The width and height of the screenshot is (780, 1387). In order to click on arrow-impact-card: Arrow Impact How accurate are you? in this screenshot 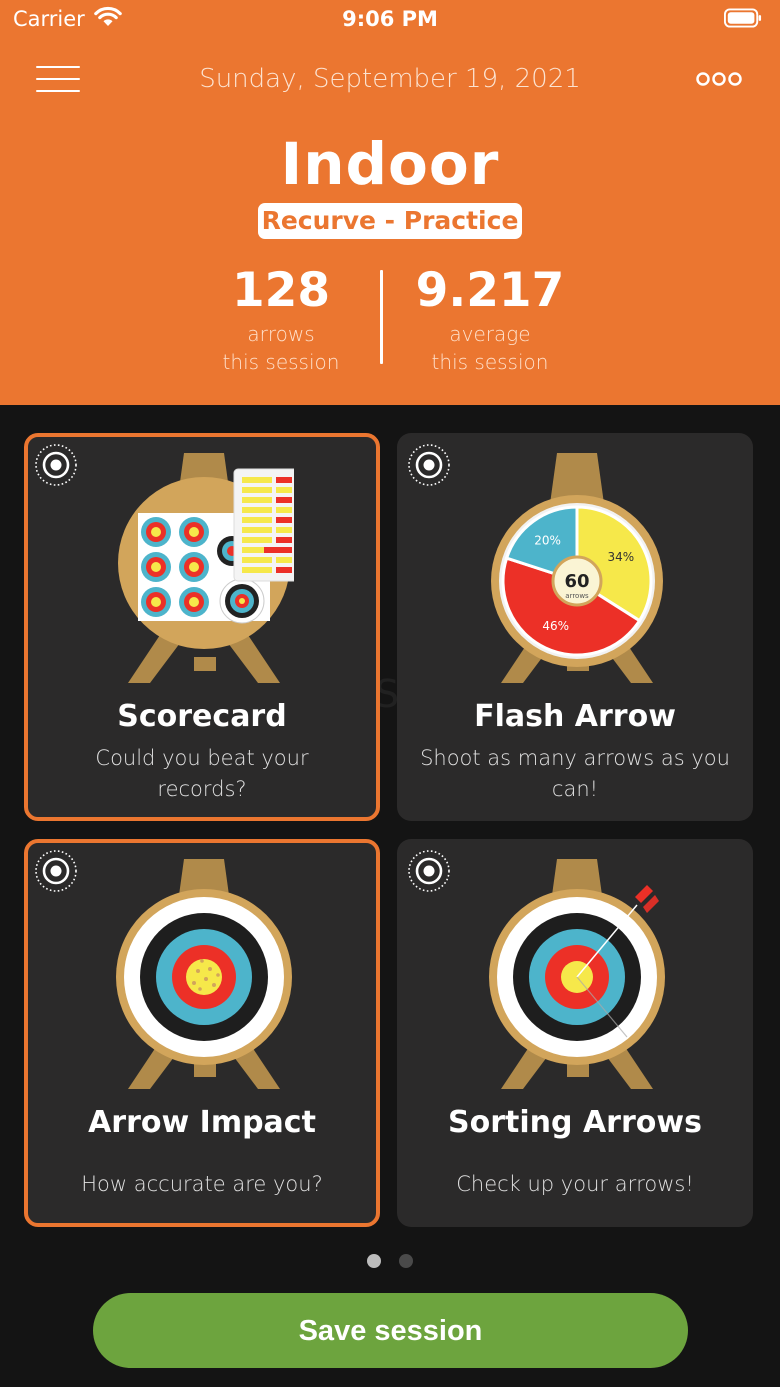, I will do `click(202, 1033)`.